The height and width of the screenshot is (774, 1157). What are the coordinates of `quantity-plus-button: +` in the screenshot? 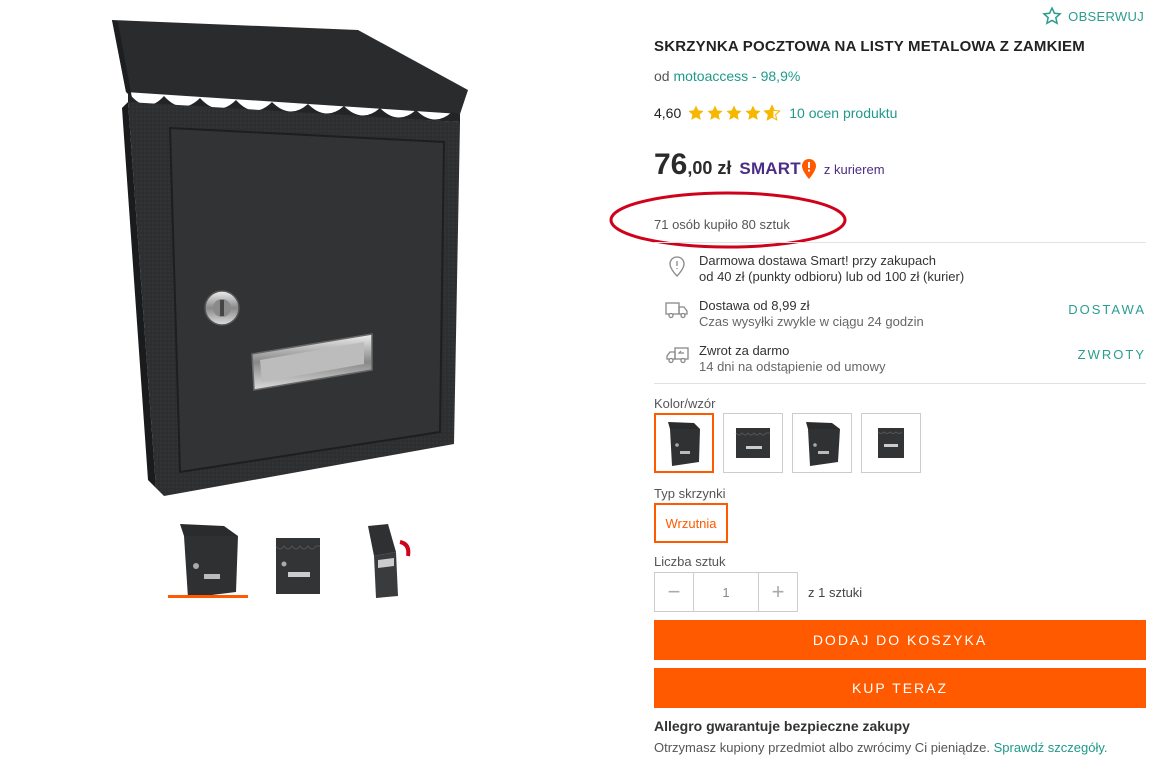 It's located at (778, 592).